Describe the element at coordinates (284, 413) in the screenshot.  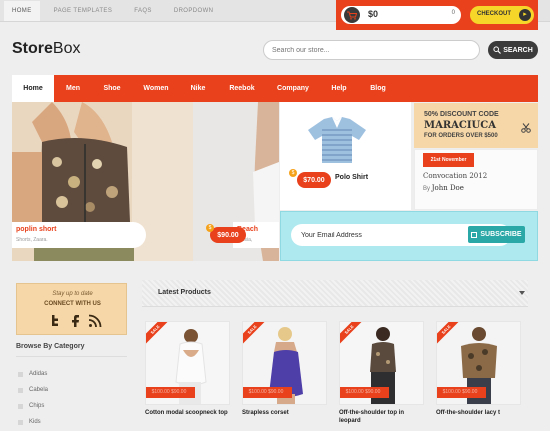
I see `product-name: Strapless corset` at that location.